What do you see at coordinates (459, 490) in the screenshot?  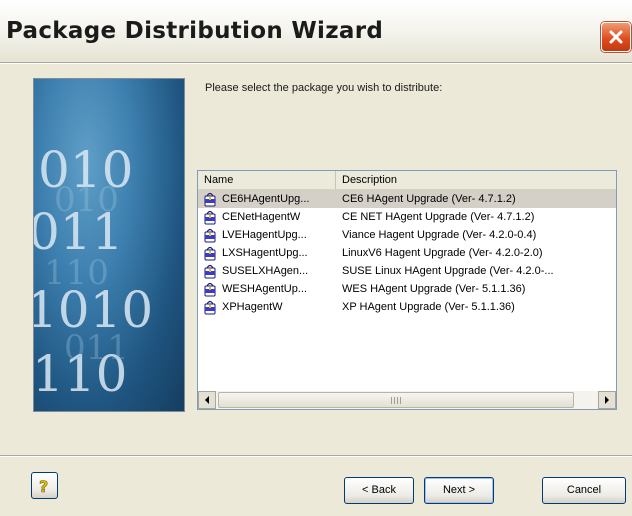 I see `next-button: Next >` at bounding box center [459, 490].